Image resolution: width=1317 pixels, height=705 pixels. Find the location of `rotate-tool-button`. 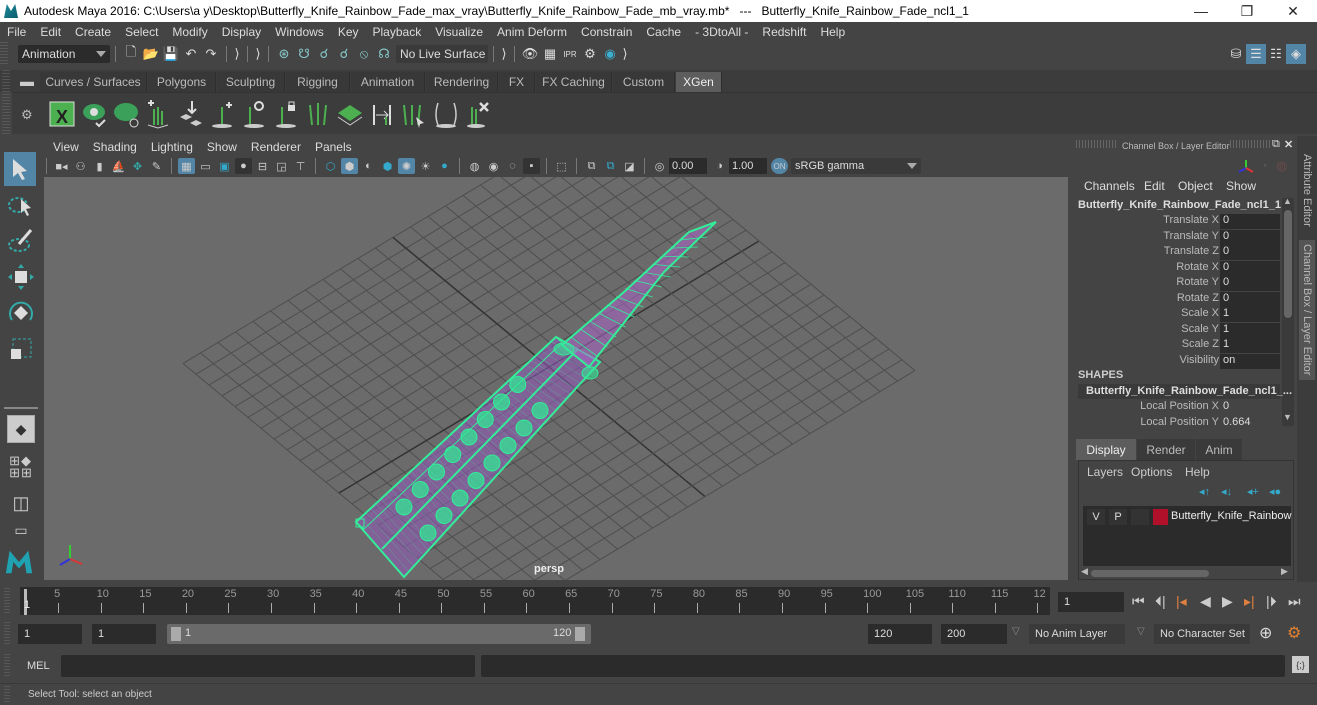

rotate-tool-button is located at coordinates (21, 313).